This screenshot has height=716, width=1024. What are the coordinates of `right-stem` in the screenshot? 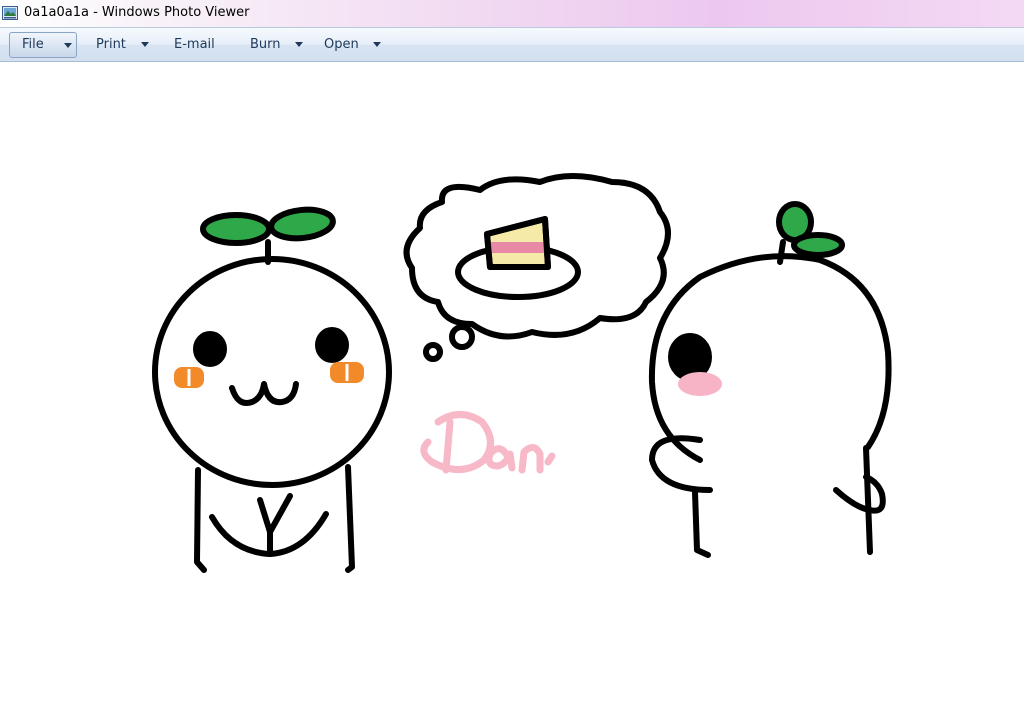 It's located at (781, 252).